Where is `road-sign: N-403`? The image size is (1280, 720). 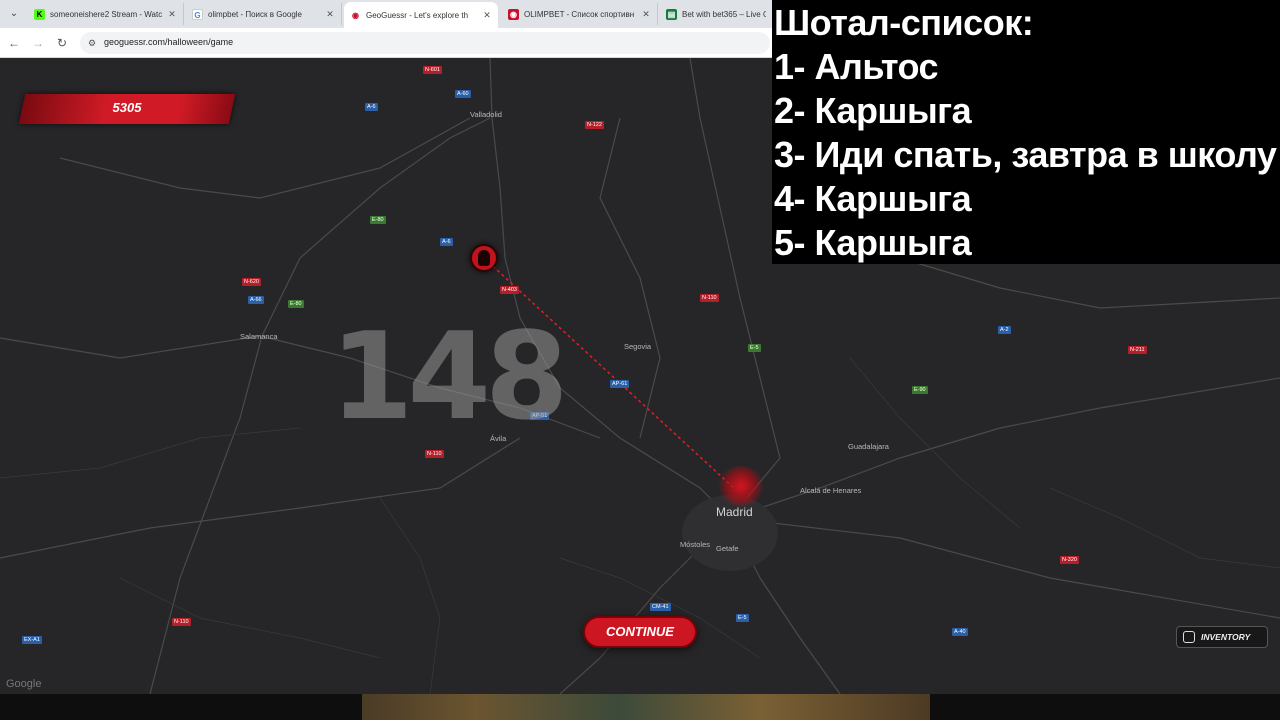
road-sign: N-403 is located at coordinates (509, 290).